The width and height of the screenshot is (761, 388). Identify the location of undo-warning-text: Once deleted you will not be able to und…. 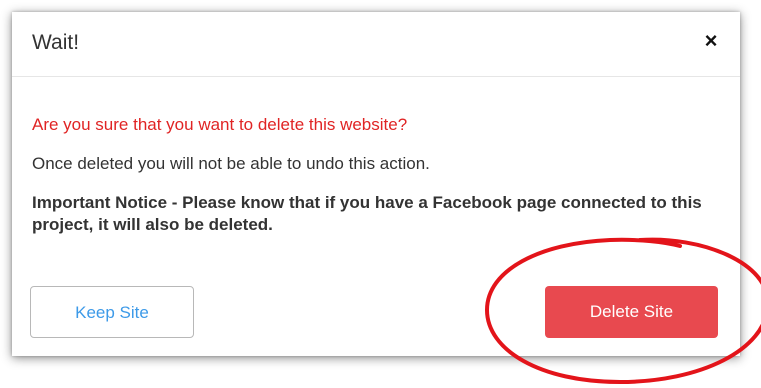
(231, 163).